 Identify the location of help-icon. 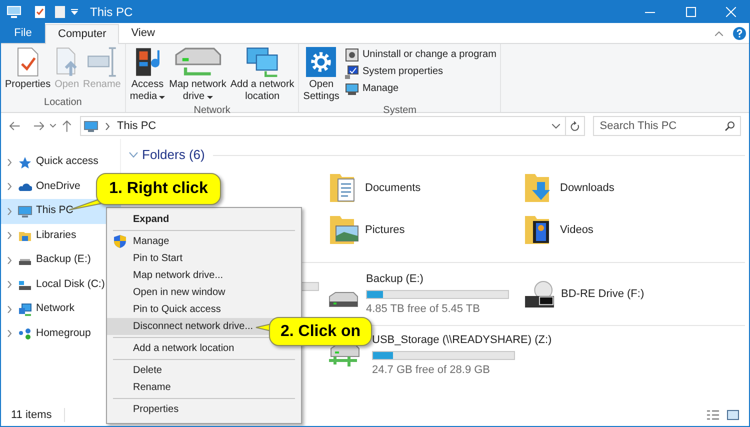
(739, 33).